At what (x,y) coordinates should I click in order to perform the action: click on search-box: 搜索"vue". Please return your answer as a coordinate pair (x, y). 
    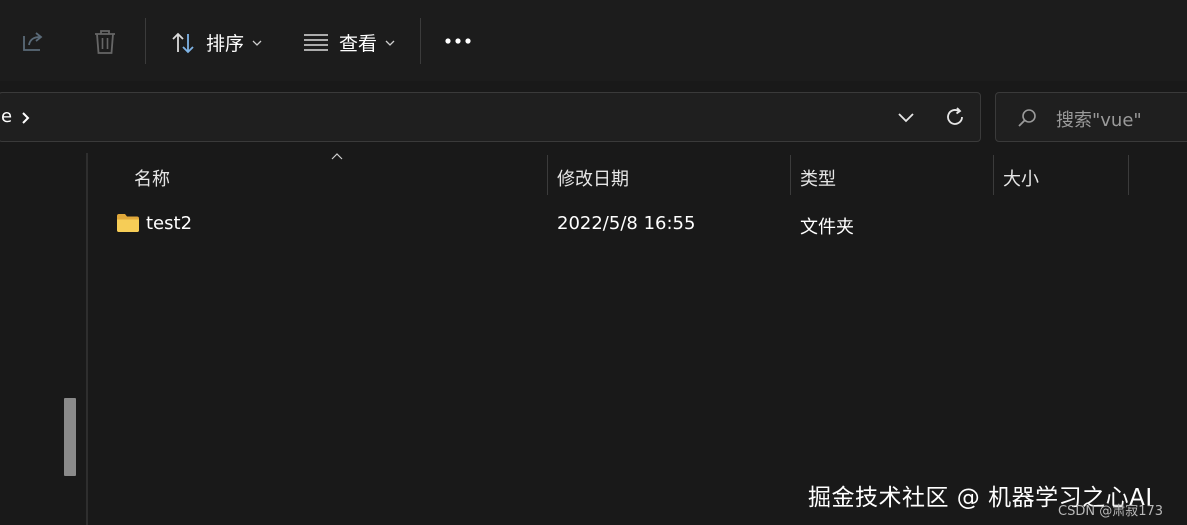
    Looking at the image, I should click on (1091, 117).